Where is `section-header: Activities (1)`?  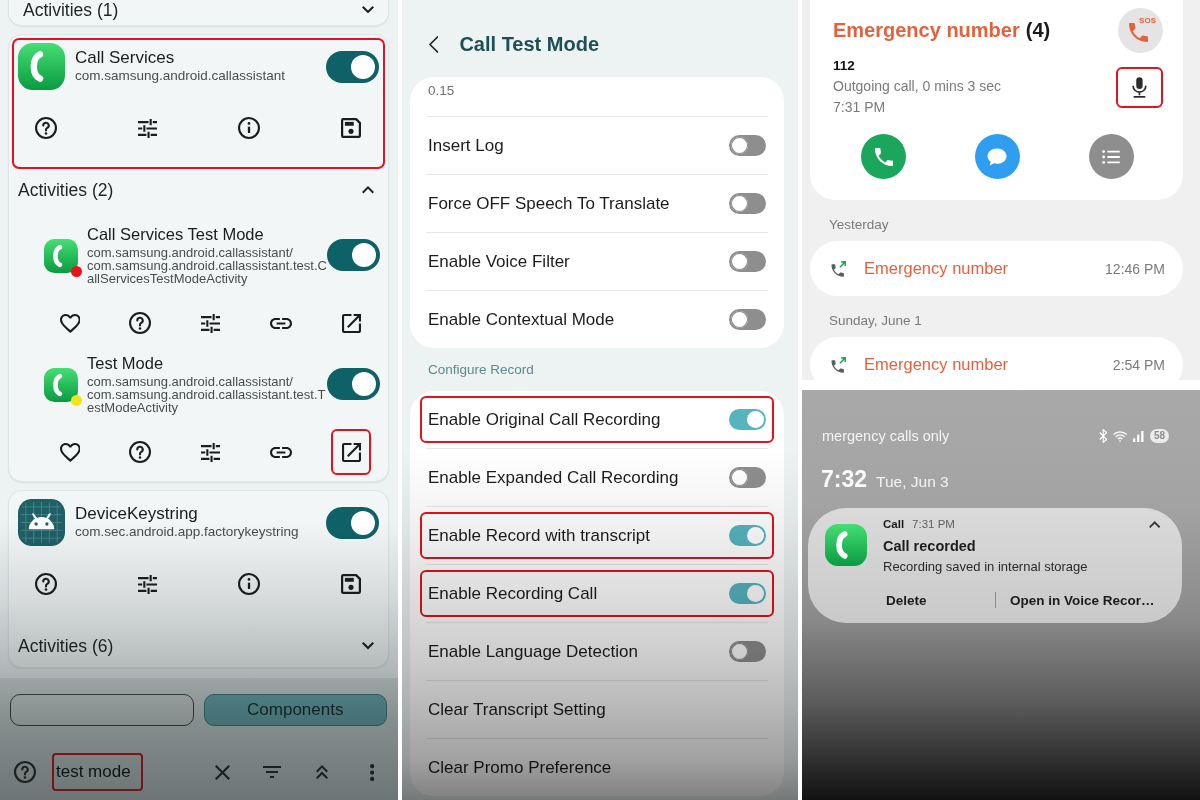 section-header: Activities (1) is located at coordinates (71, 10).